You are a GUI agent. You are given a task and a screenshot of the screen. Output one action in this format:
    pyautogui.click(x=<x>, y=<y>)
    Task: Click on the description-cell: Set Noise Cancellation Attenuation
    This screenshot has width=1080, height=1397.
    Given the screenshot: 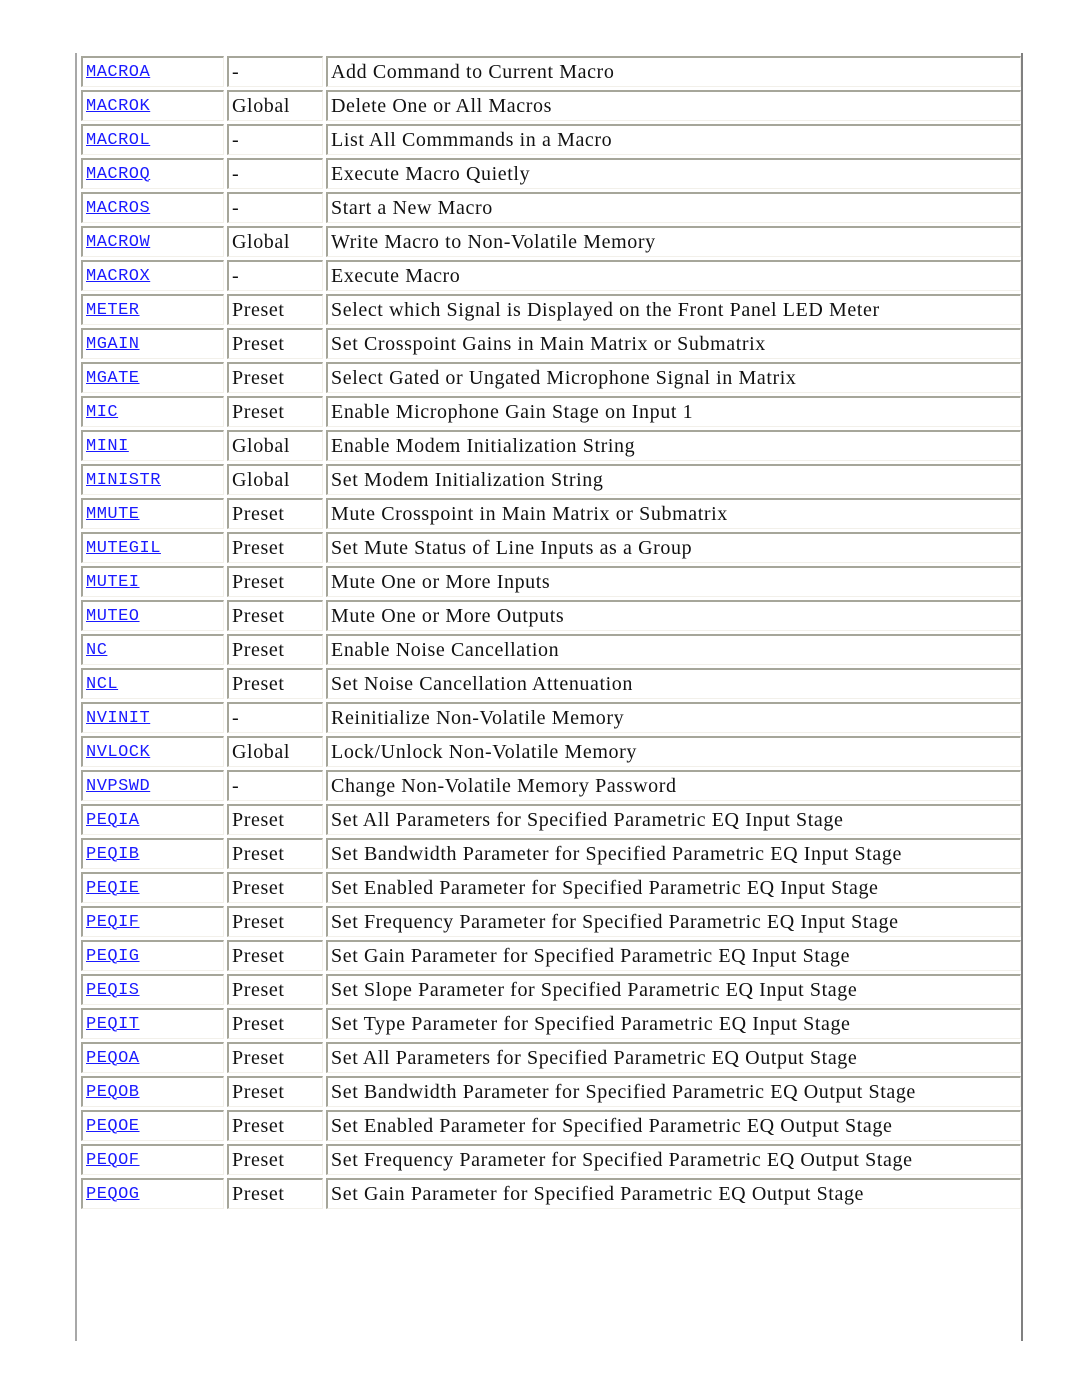 What is the action you would take?
    pyautogui.click(x=673, y=683)
    